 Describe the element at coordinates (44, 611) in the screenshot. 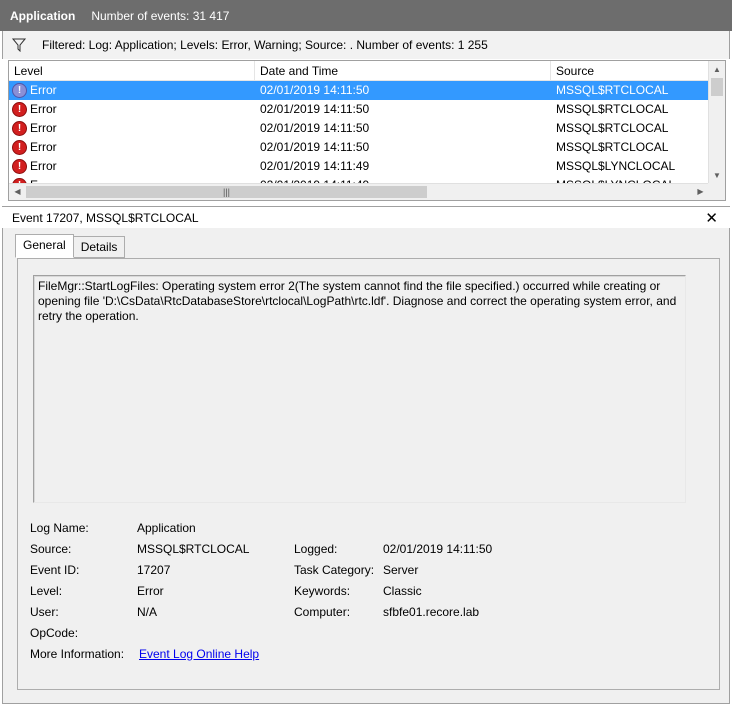

I see `user-label: User:` at that location.